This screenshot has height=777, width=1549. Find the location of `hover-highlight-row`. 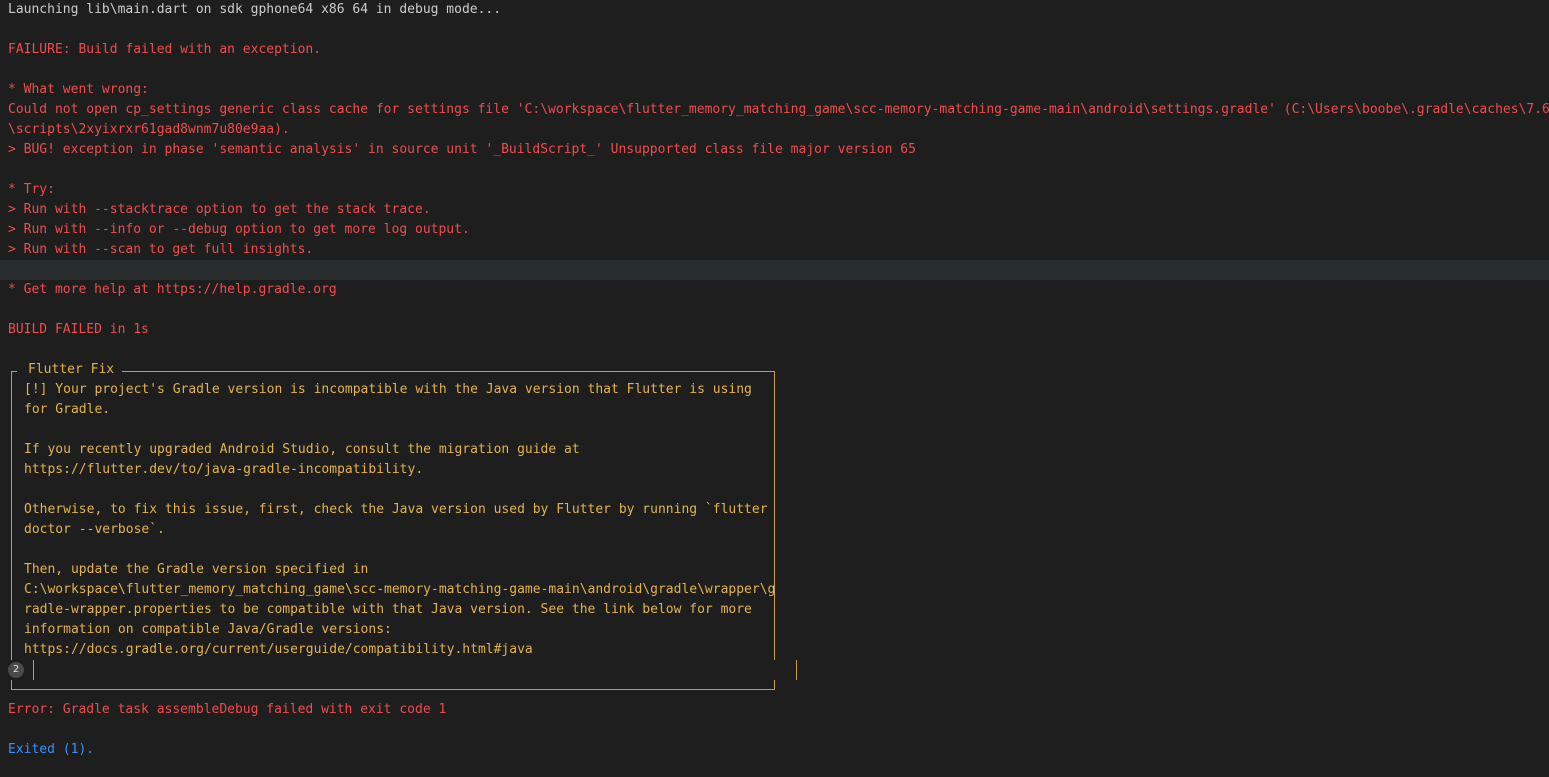

hover-highlight-row is located at coordinates (774, 270).